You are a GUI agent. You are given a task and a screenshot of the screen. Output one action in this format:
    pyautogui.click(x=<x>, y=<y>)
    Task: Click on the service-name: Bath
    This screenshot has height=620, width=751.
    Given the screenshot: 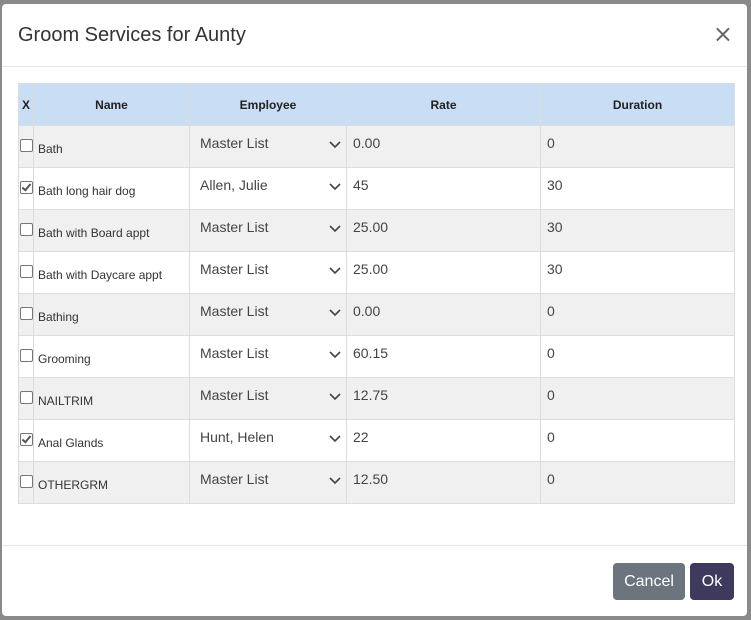 What is the action you would take?
    pyautogui.click(x=111, y=146)
    